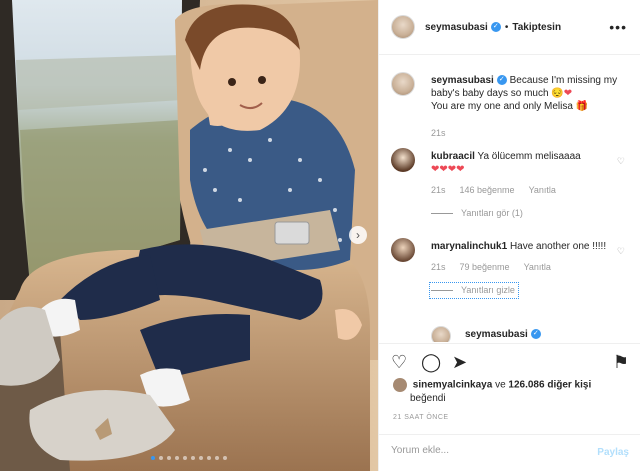 The height and width of the screenshot is (471, 640). I want to click on comment-username: marynalinchuk1, so click(469, 246).